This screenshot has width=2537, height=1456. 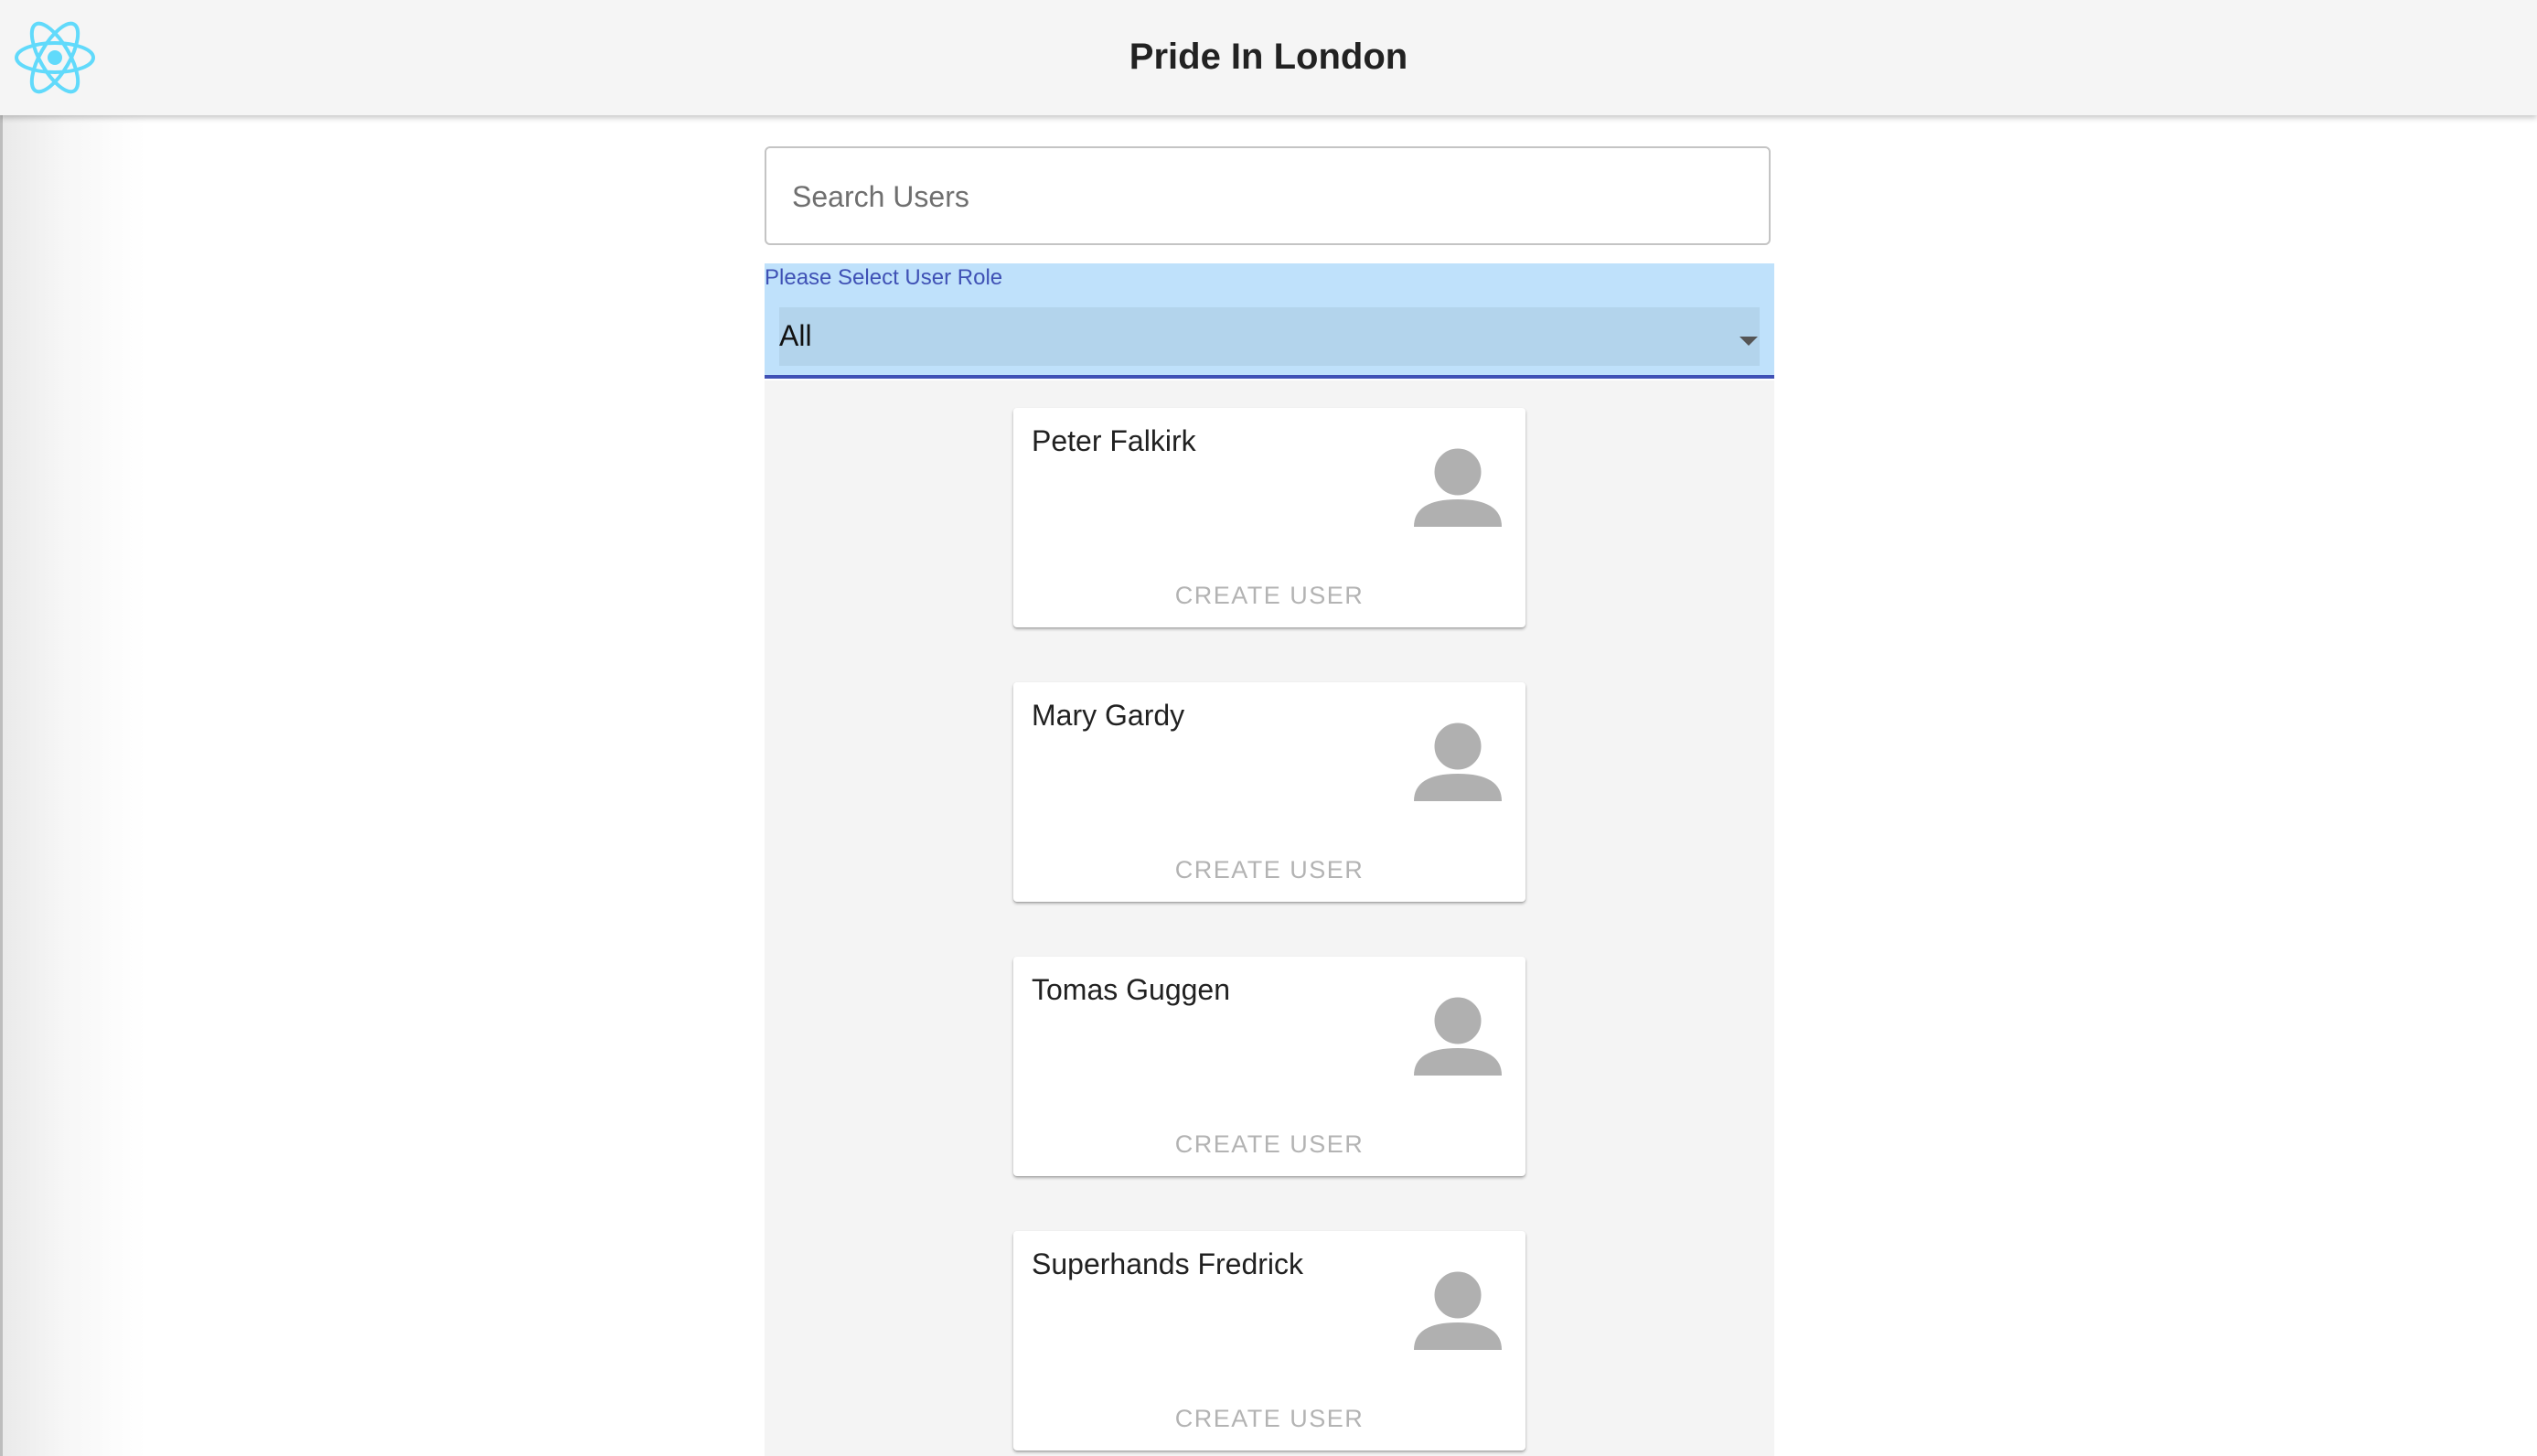 What do you see at coordinates (1269, 792) in the screenshot?
I see `user-card: Mary Gardy CREATE USER` at bounding box center [1269, 792].